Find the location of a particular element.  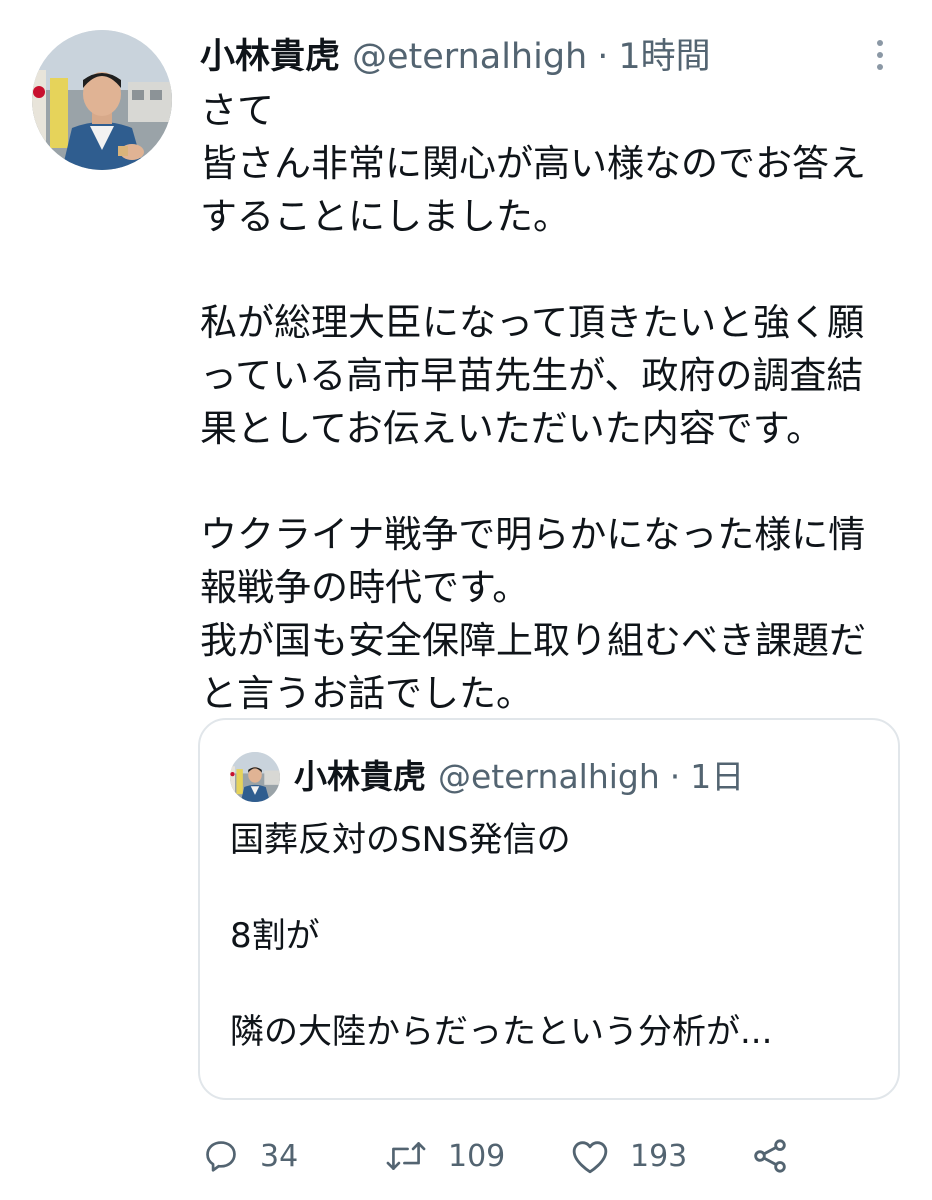

share-button is located at coordinates (770, 1156).